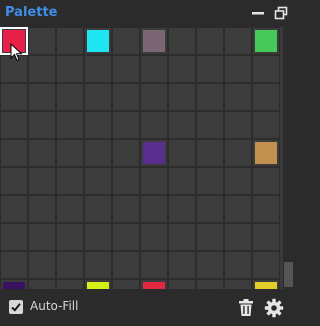 The width and height of the screenshot is (320, 326). I want to click on trash-icon, so click(246, 308).